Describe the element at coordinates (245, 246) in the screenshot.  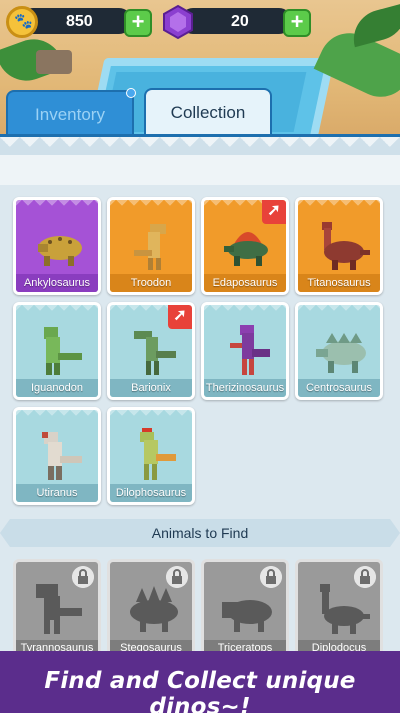
I see `dino-card-edaposaurus: ➚ Edaposaurus` at that location.